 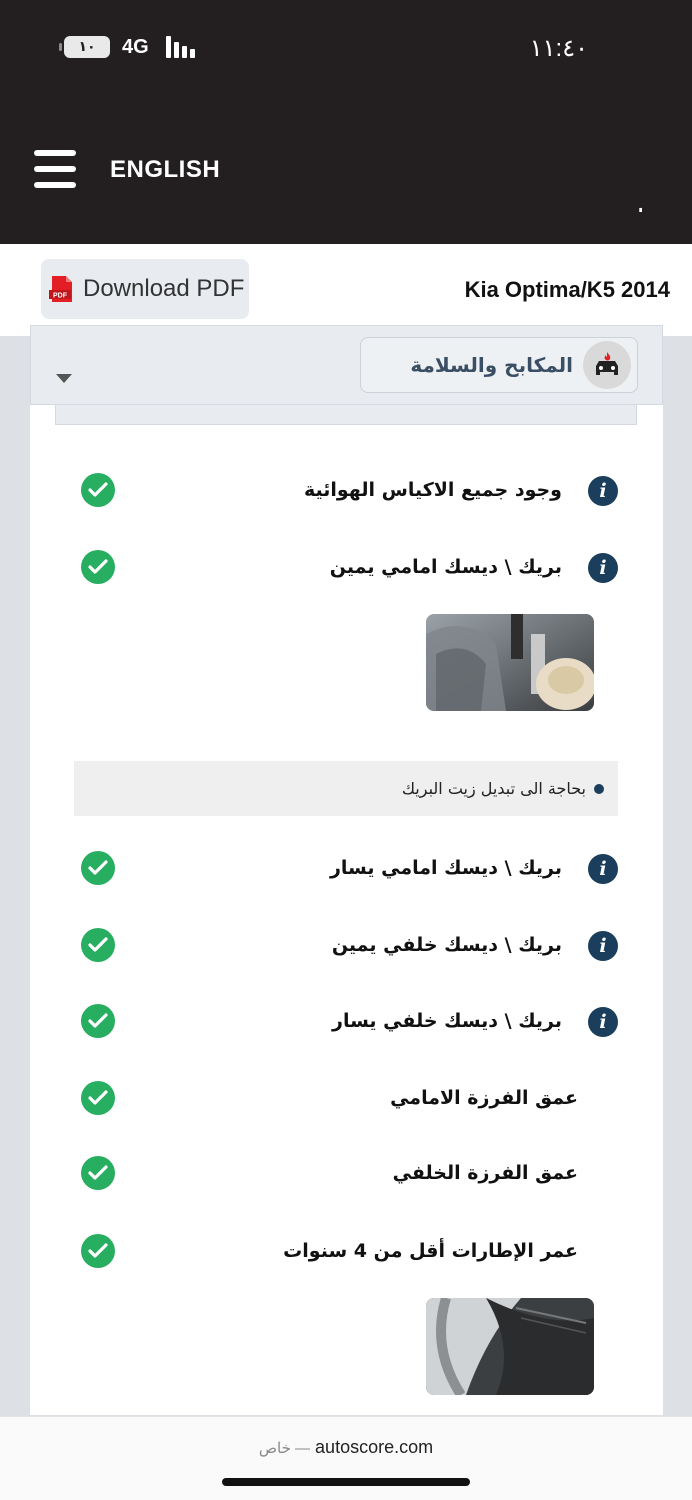 I want to click on home-indicator, so click(x=346, y=1482).